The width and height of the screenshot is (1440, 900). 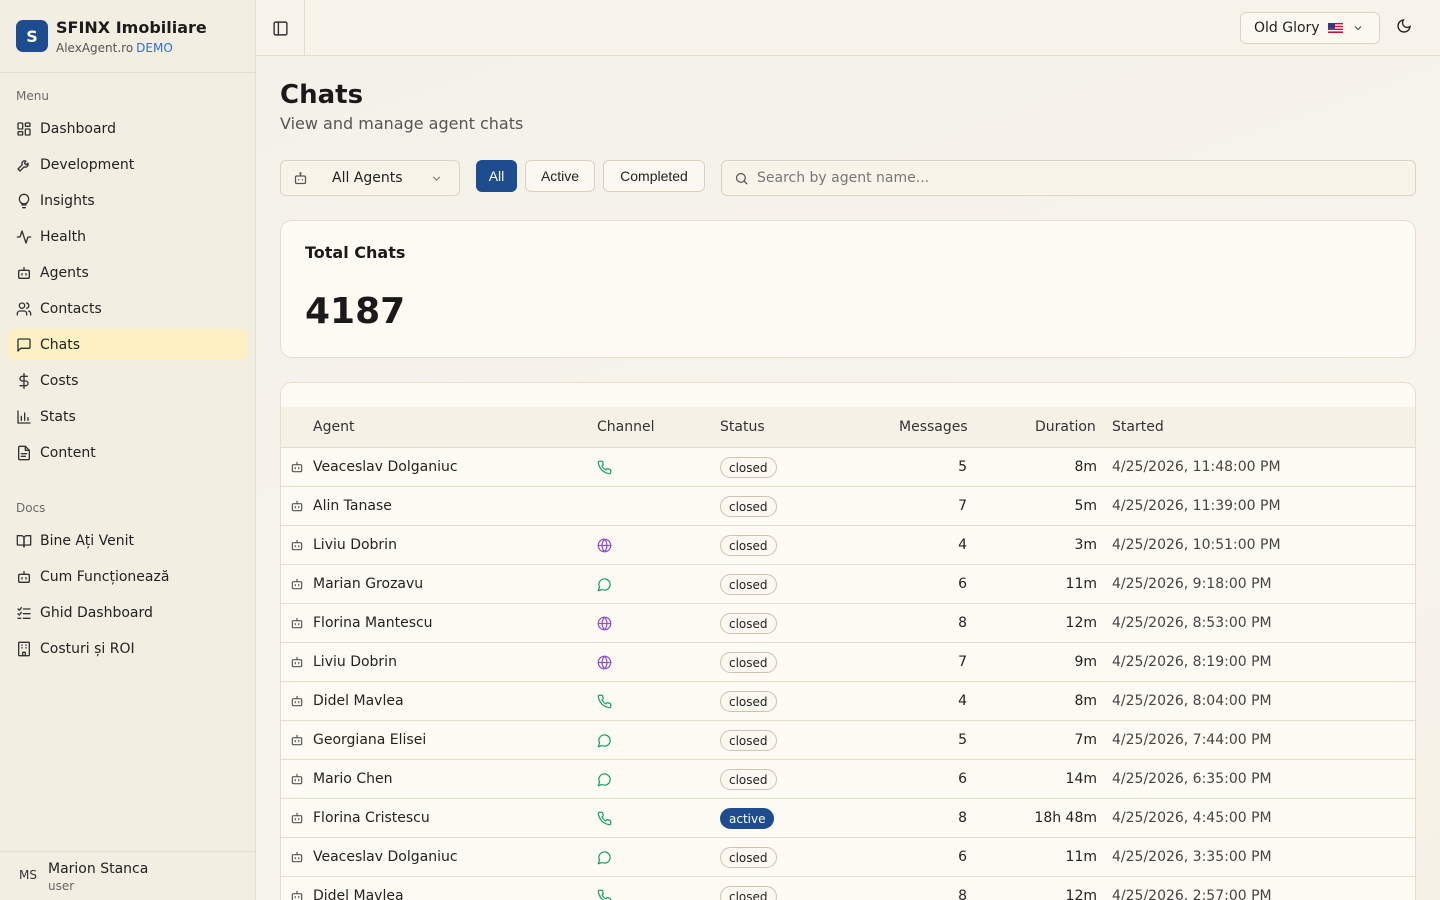 What do you see at coordinates (127, 308) in the screenshot?
I see `sidebar-item-contacts: Contacts` at bounding box center [127, 308].